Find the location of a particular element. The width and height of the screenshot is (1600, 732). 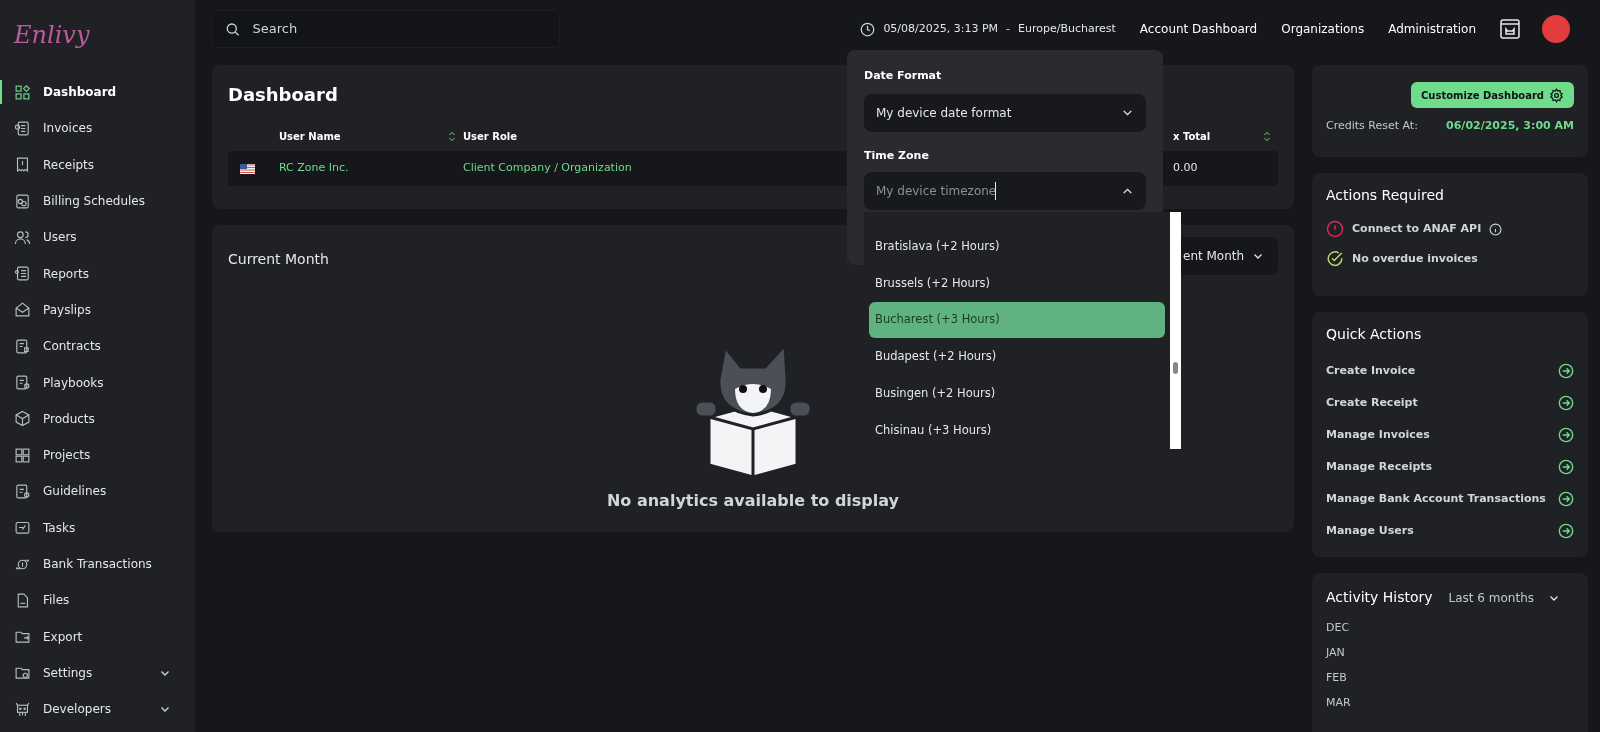

timezone-option: Brussels (+2 Hours) is located at coordinates (1017, 283).